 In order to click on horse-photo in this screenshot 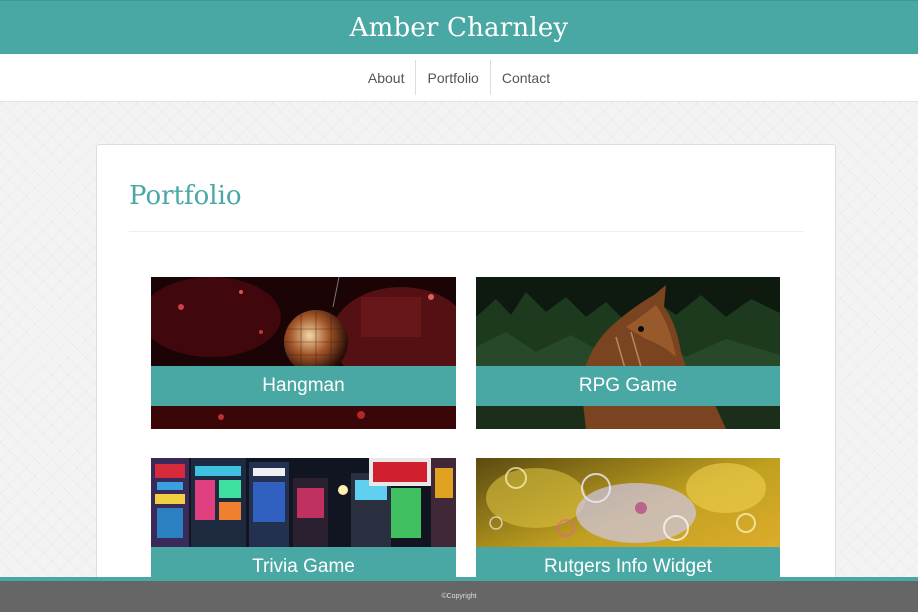, I will do `click(628, 353)`.